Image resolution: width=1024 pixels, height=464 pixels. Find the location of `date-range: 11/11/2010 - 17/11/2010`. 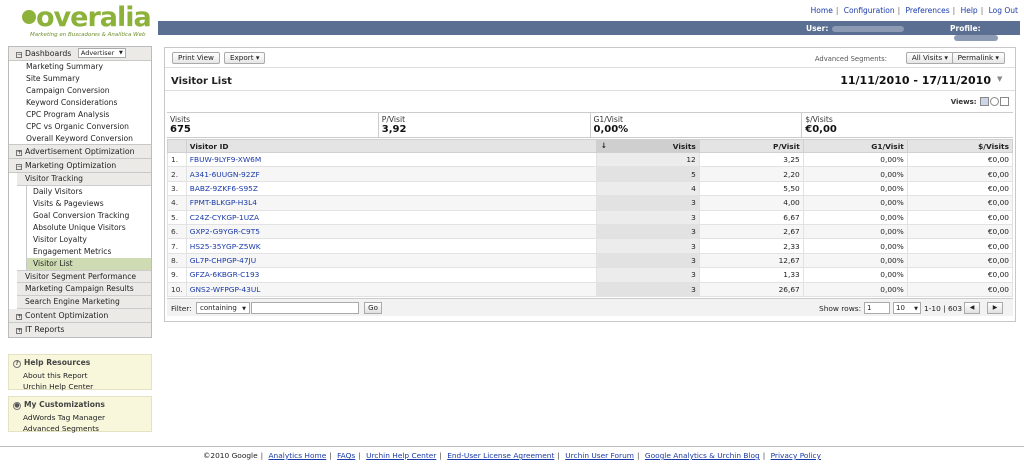

date-range: 11/11/2010 - 17/11/2010 is located at coordinates (915, 80).